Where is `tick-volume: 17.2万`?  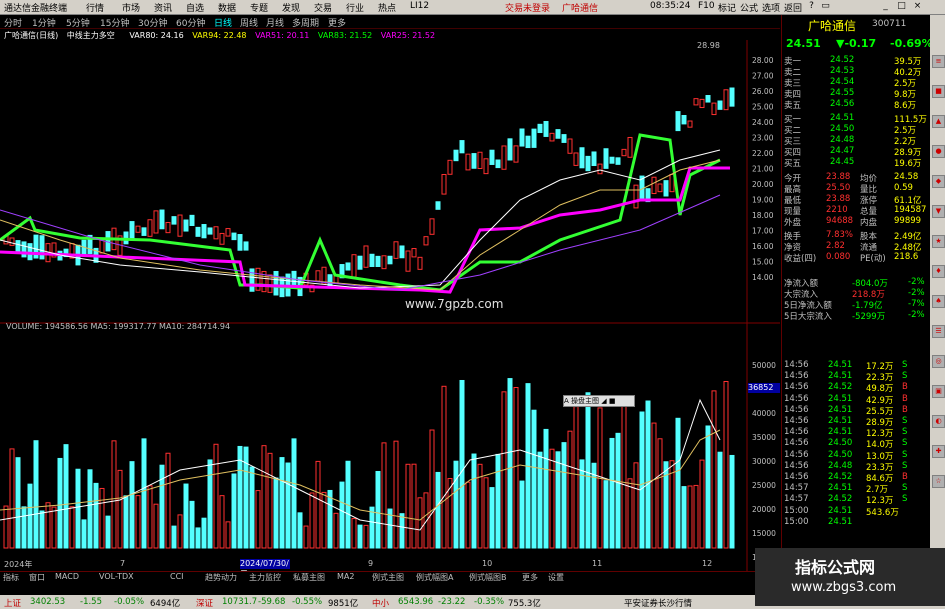 tick-volume: 17.2万 is located at coordinates (880, 367).